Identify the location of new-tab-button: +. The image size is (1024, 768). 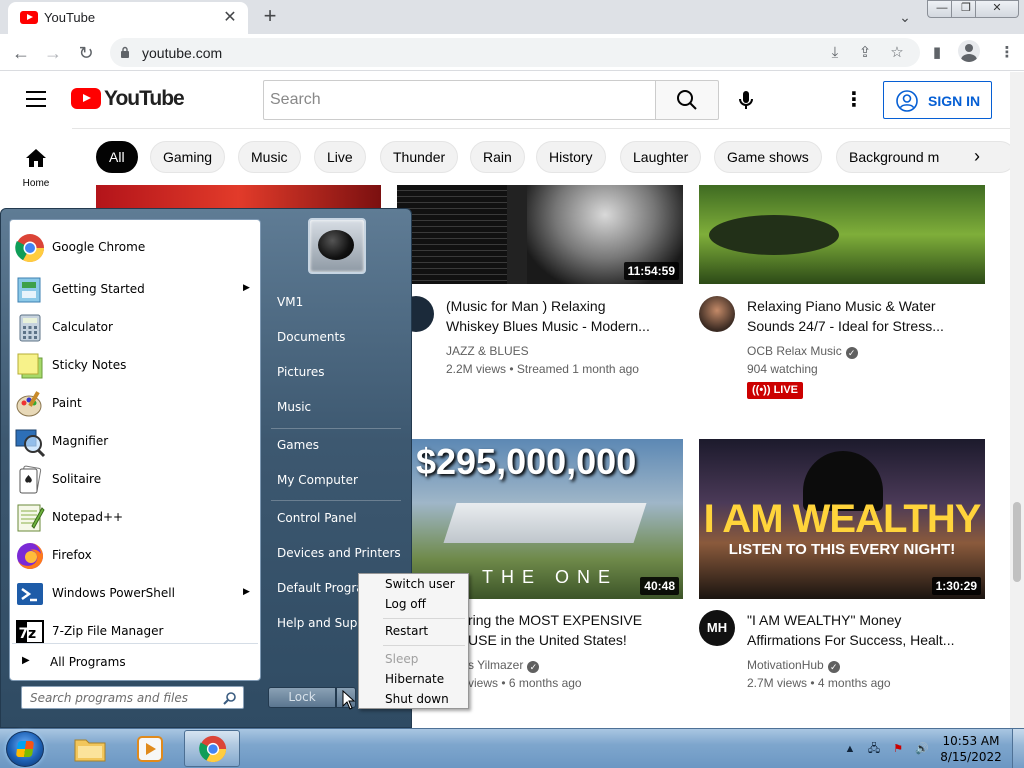
(270, 16).